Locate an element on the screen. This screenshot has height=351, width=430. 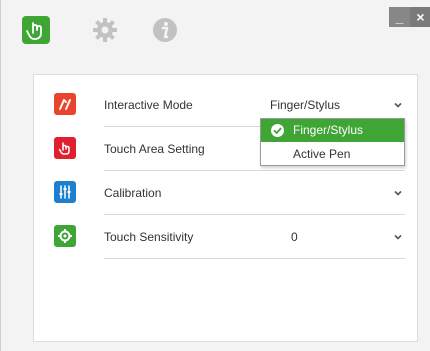
window-controls: _ × is located at coordinates (409, 17).